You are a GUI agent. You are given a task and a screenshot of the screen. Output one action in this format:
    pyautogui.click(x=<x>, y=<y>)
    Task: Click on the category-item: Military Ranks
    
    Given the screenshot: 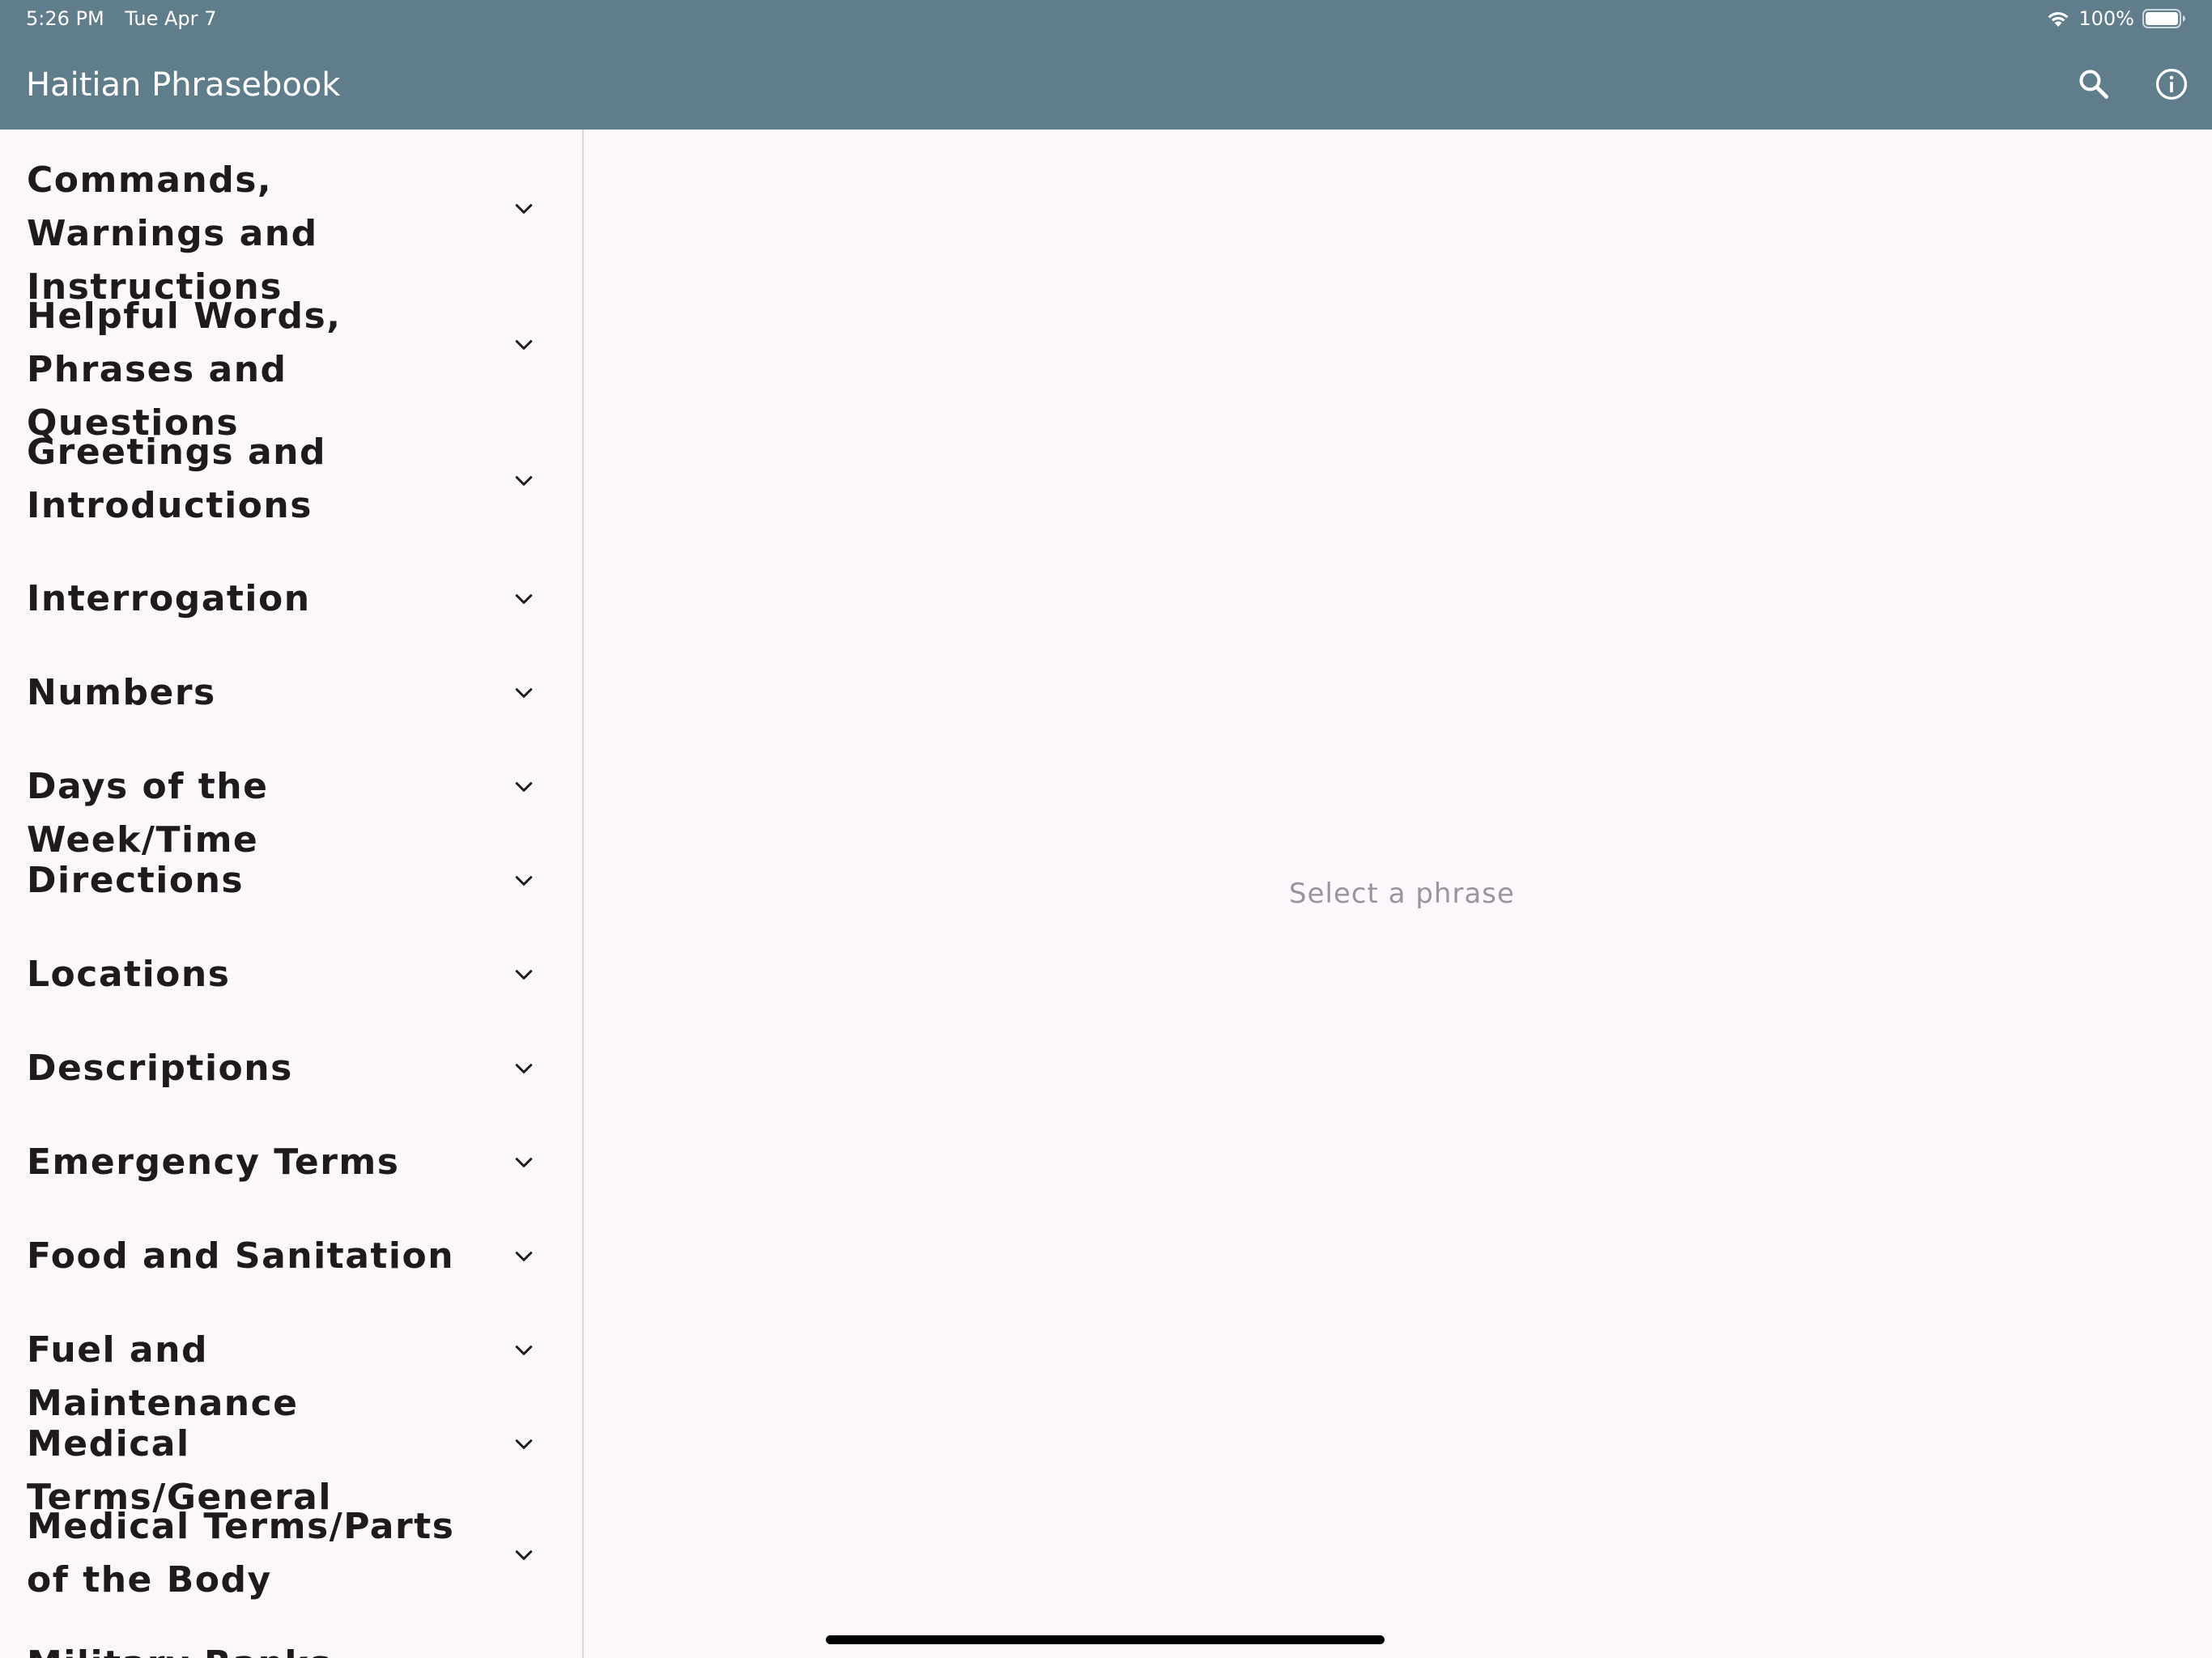 What is the action you would take?
    pyautogui.click(x=291, y=1642)
    